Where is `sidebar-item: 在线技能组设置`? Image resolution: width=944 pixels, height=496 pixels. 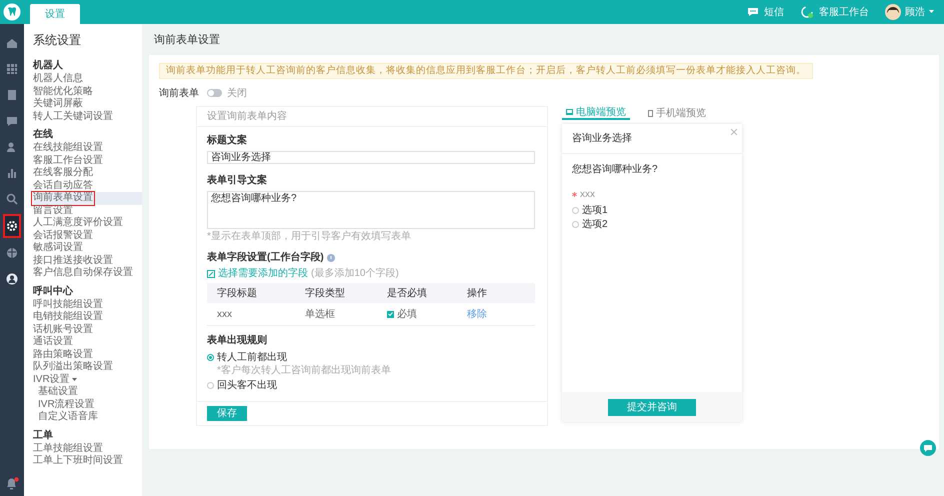 sidebar-item: 在线技能组设置 is located at coordinates (68, 148).